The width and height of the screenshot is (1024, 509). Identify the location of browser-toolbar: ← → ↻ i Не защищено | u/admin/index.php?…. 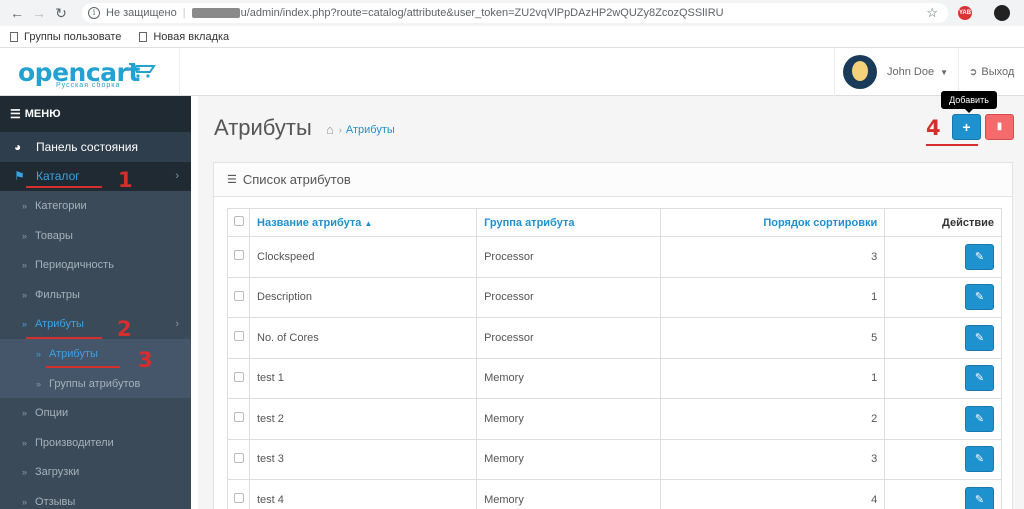
(512, 13).